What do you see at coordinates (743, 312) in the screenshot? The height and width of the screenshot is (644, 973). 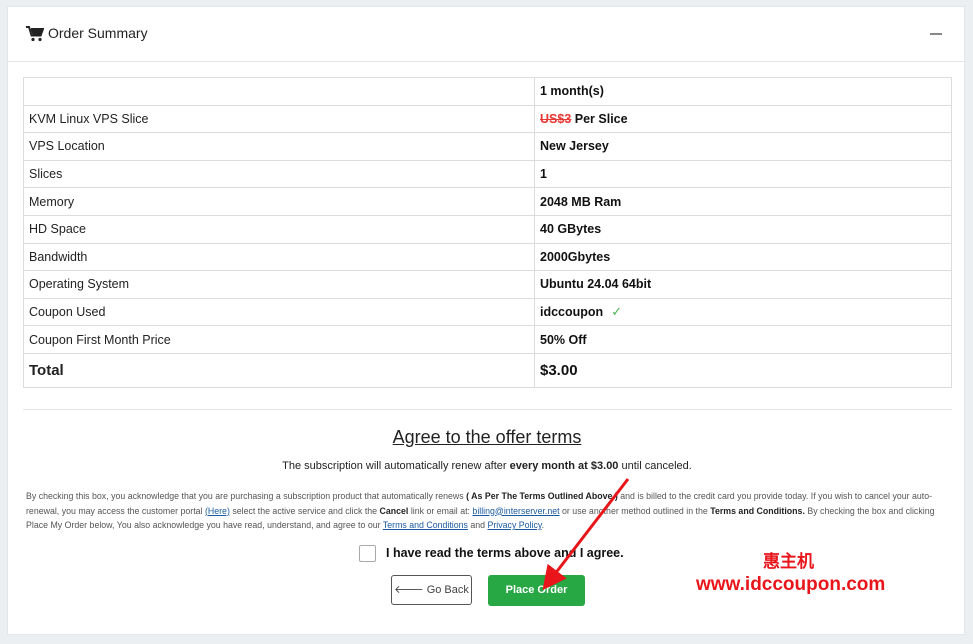 I see `row-value: idccoupon ✓` at bounding box center [743, 312].